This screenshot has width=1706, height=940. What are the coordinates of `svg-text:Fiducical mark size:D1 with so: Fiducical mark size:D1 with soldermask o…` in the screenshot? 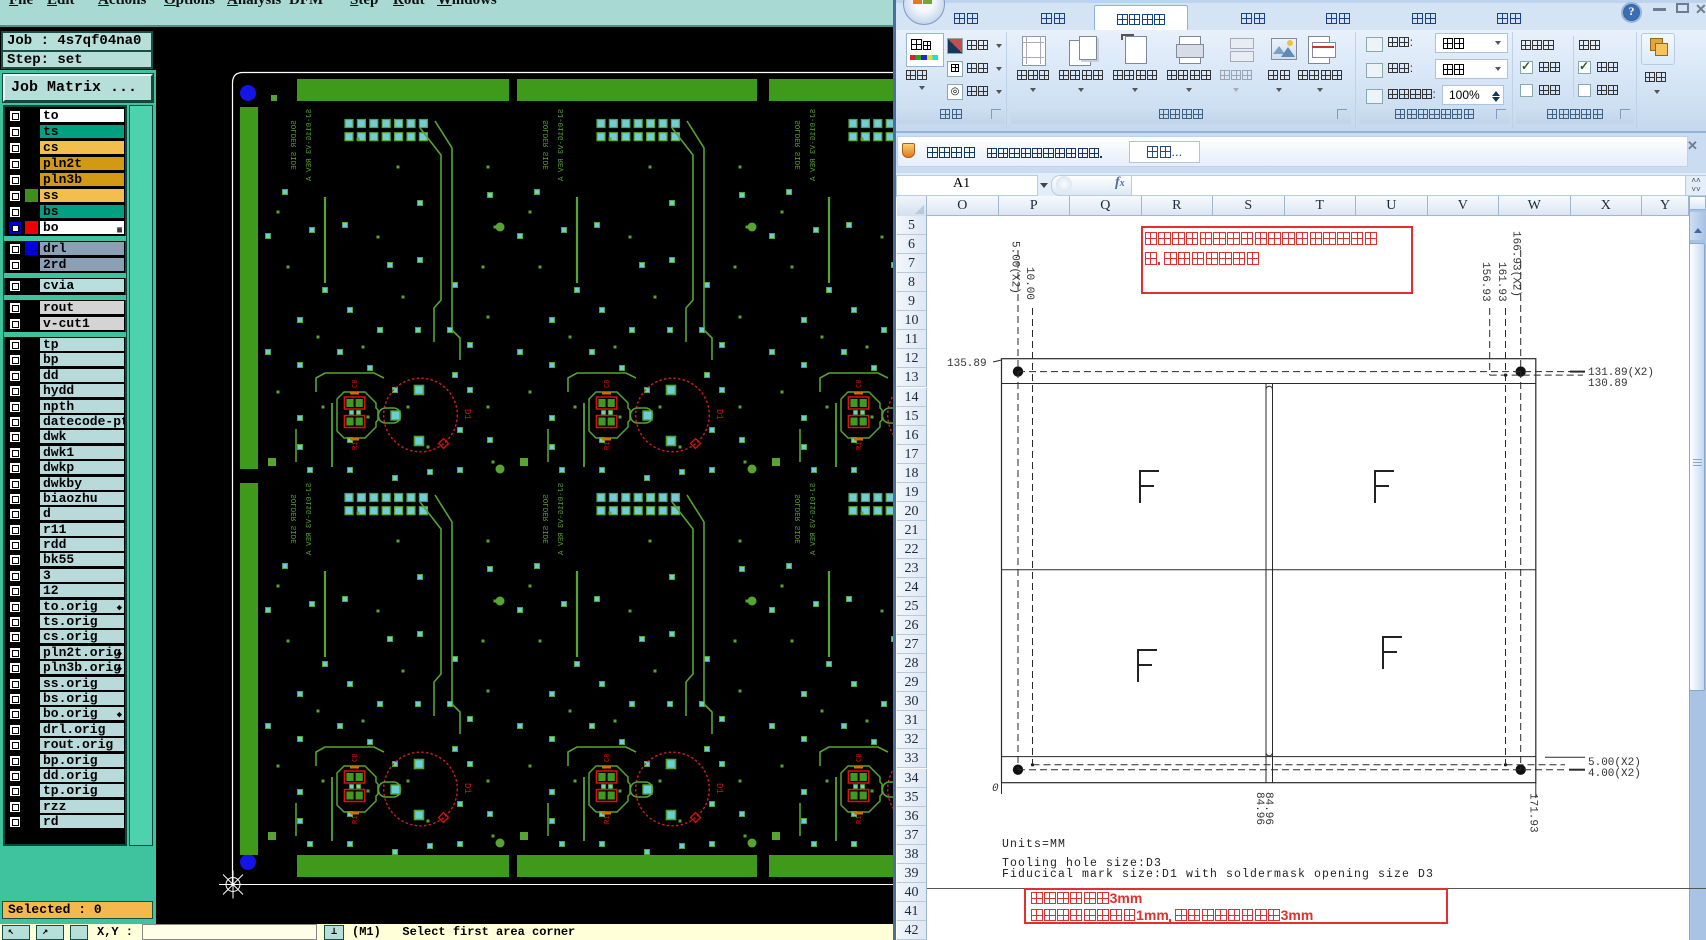 It's located at (1218, 874).